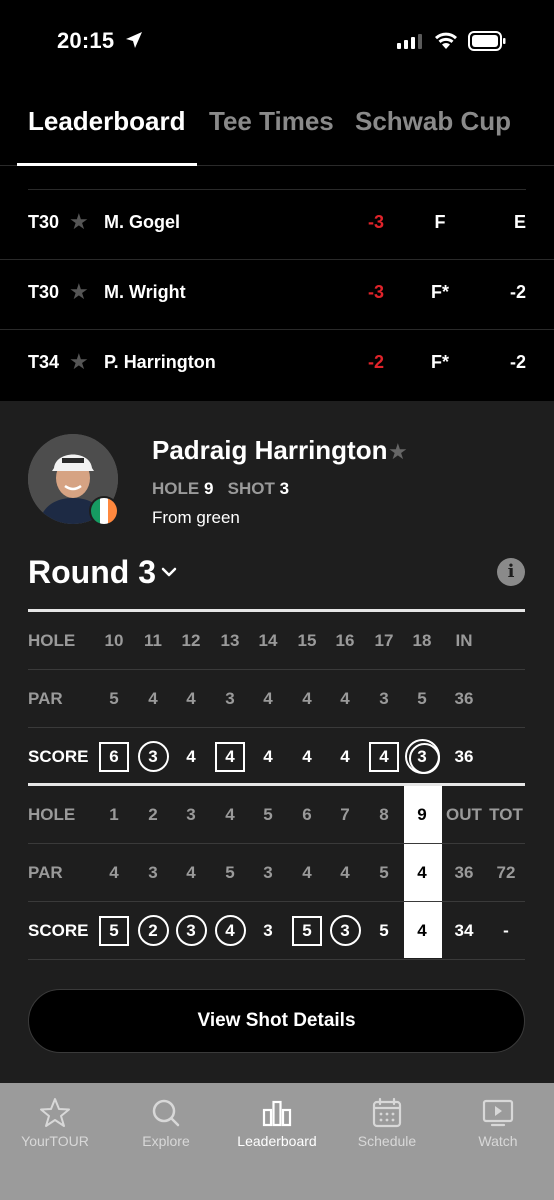 The image size is (554, 1200). I want to click on in-label: IN, so click(464, 640).